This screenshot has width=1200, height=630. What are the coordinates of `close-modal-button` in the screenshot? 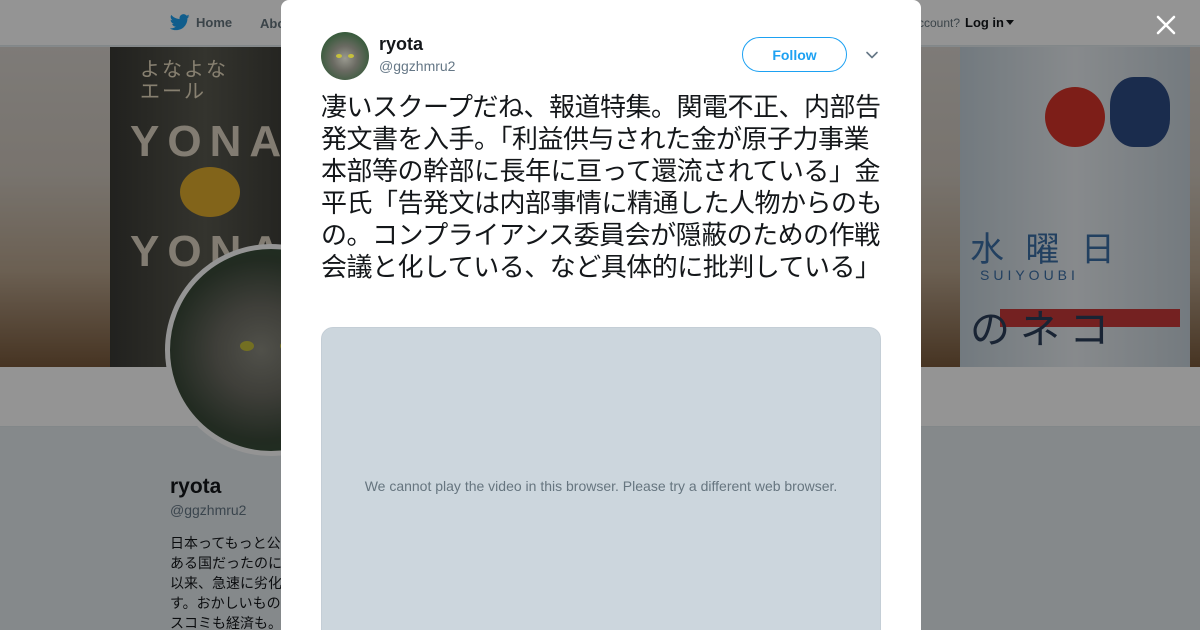 It's located at (1166, 25).